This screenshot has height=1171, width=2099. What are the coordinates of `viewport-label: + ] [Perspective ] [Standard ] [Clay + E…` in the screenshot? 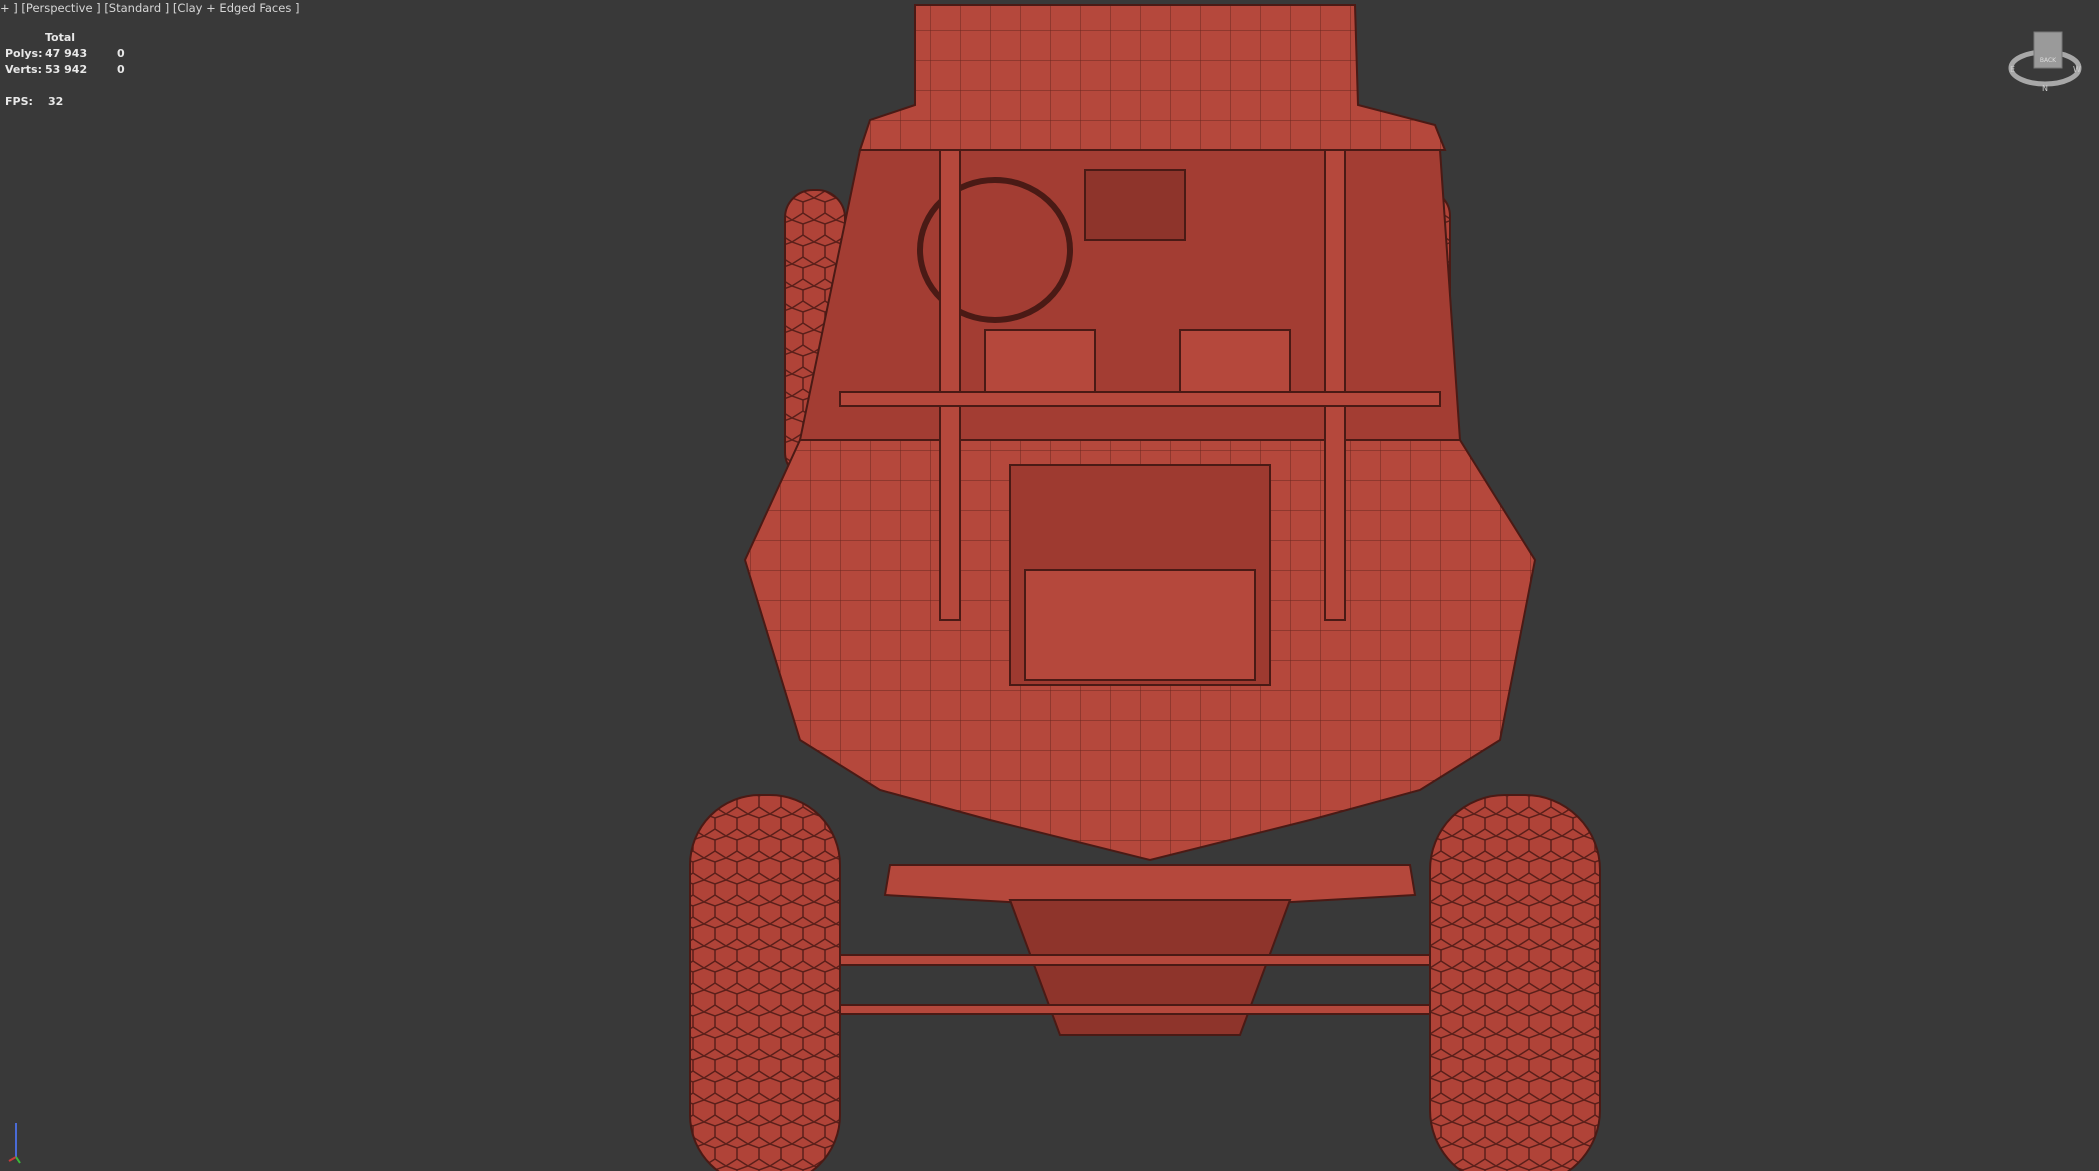 It's located at (149, 8).